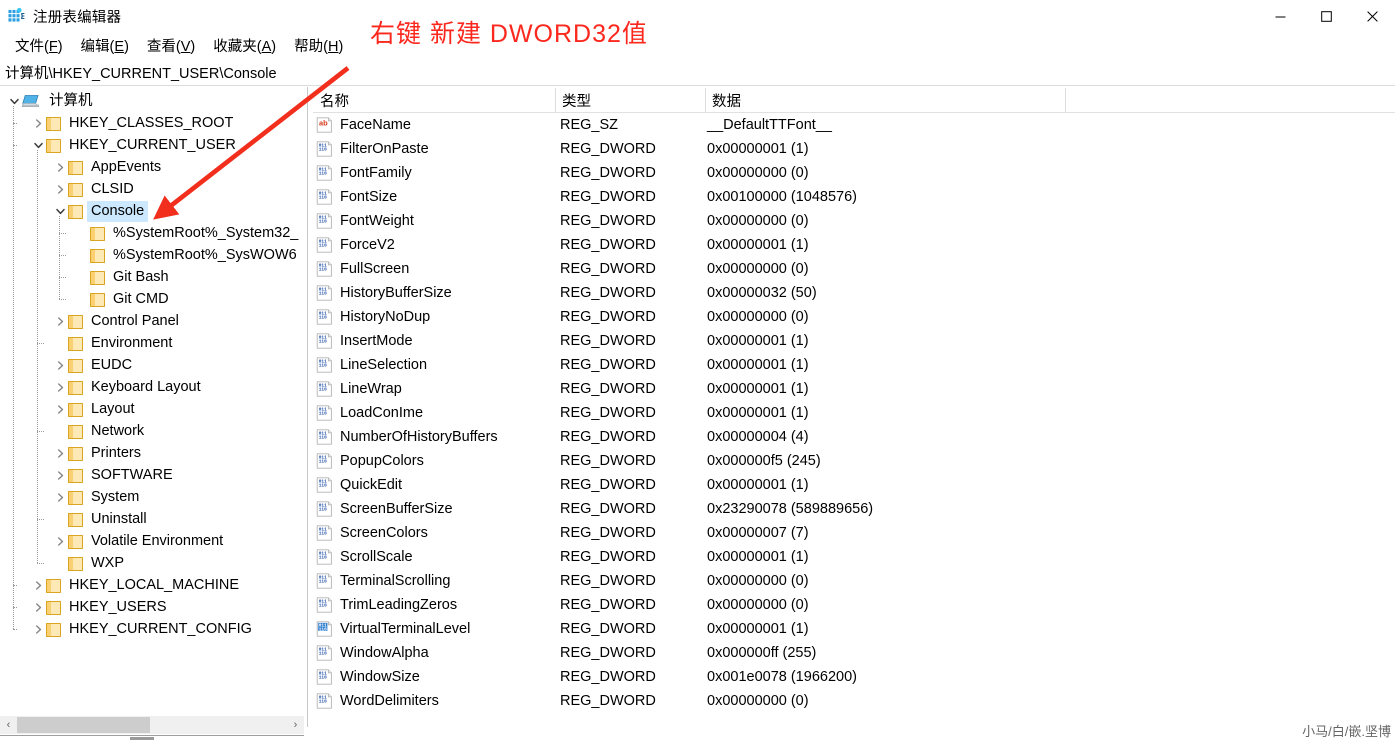 The width and height of the screenshot is (1395, 740). What do you see at coordinates (723, 100) in the screenshot?
I see `column-header-3: 数据` at bounding box center [723, 100].